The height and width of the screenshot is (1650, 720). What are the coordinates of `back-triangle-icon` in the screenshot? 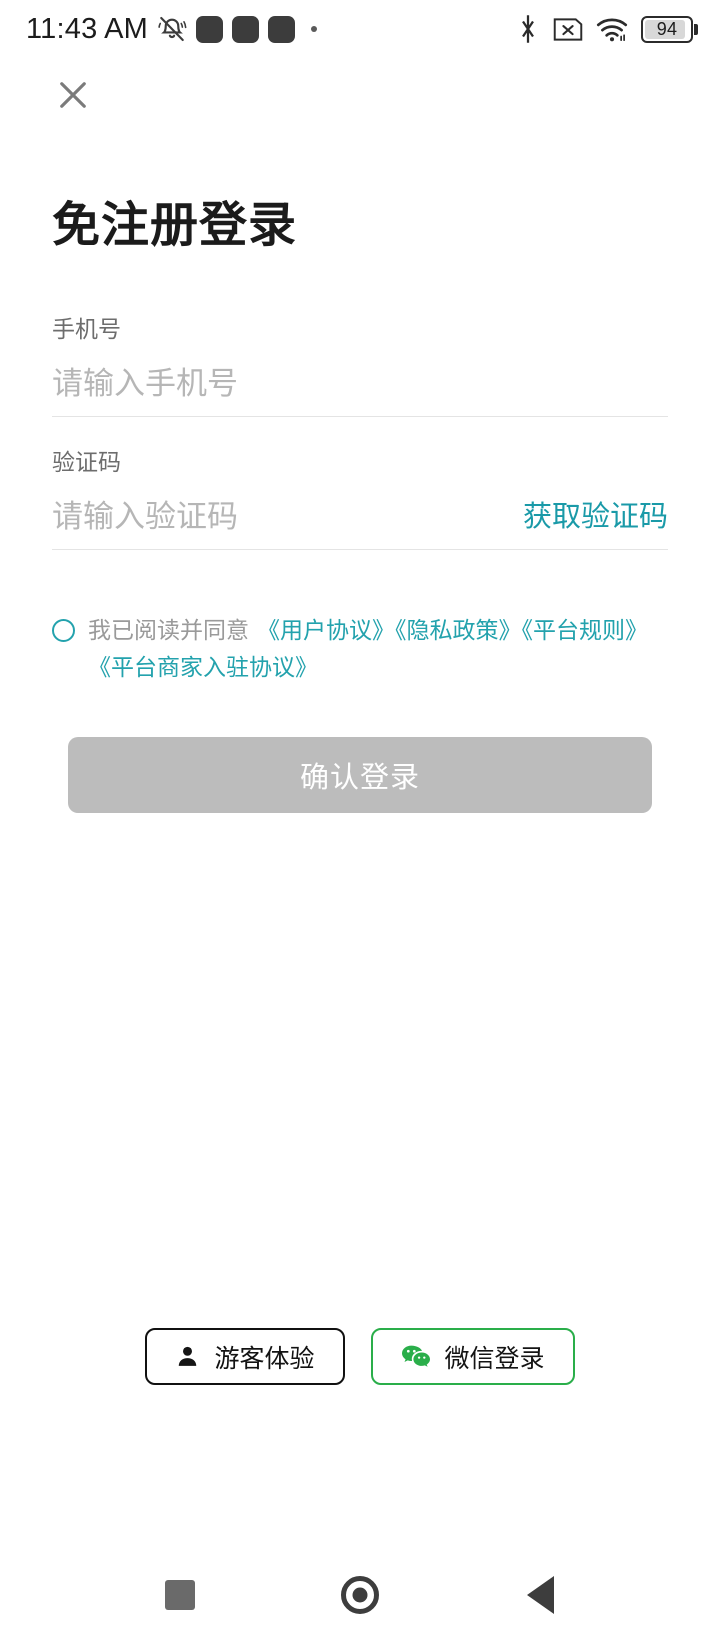 It's located at (540, 1595).